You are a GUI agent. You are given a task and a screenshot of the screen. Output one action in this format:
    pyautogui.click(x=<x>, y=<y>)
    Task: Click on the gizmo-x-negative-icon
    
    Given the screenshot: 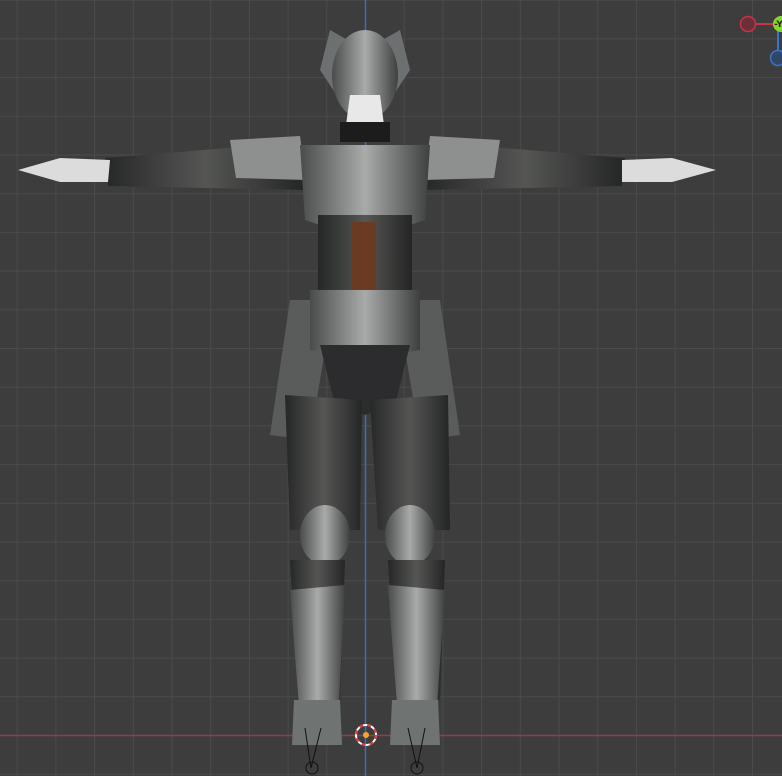 What is the action you would take?
    pyautogui.click(x=748, y=24)
    